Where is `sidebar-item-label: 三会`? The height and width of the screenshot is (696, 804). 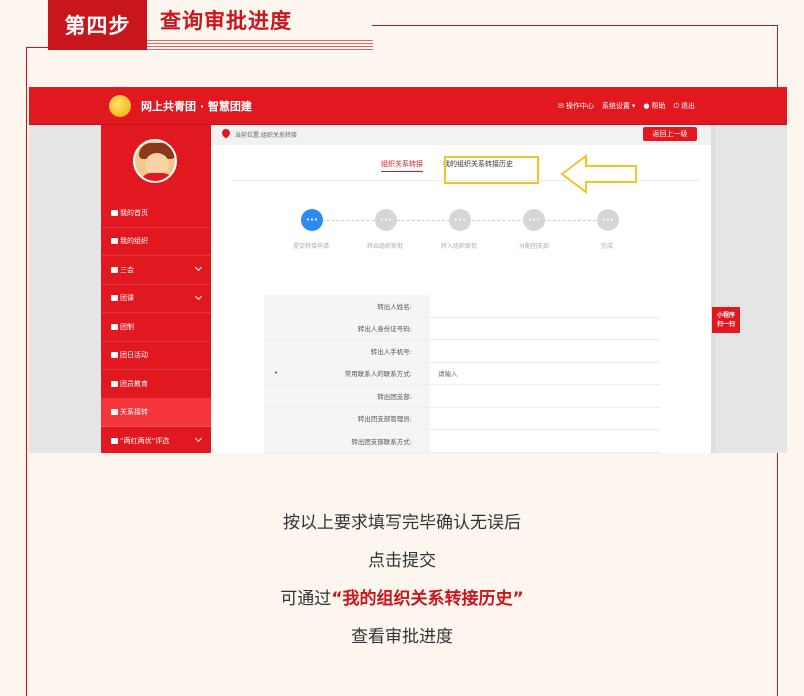
sidebar-item-label: 三会 is located at coordinates (127, 269).